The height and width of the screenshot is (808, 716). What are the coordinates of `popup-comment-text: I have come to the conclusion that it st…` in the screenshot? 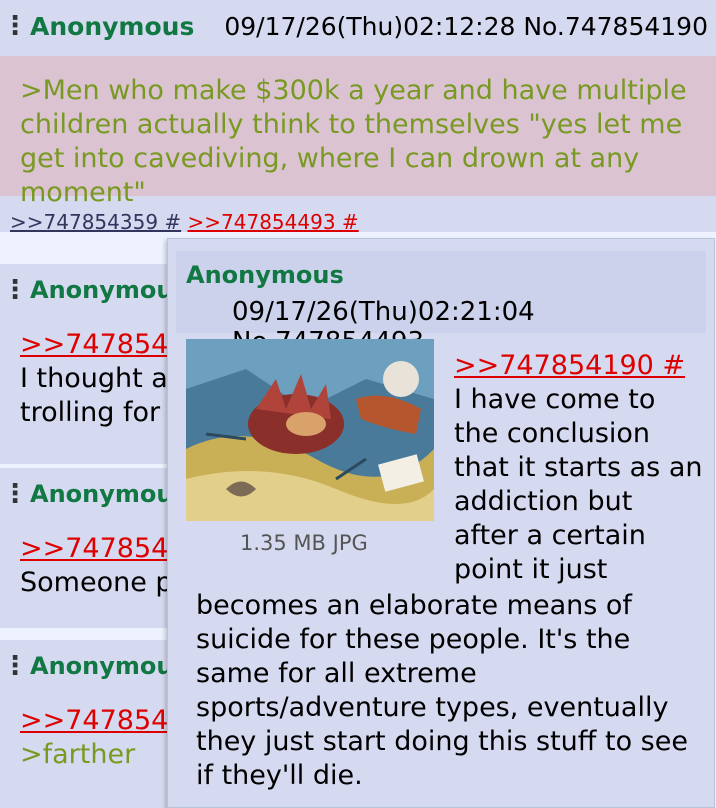 It's located at (578, 484).